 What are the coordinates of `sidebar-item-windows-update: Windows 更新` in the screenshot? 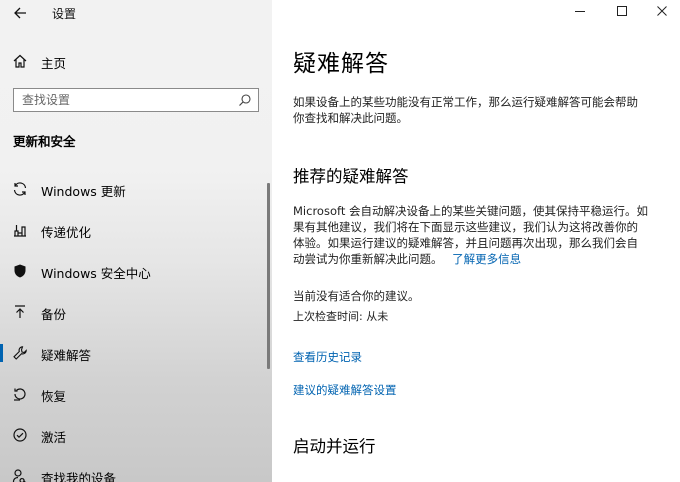 It's located at (132, 189).